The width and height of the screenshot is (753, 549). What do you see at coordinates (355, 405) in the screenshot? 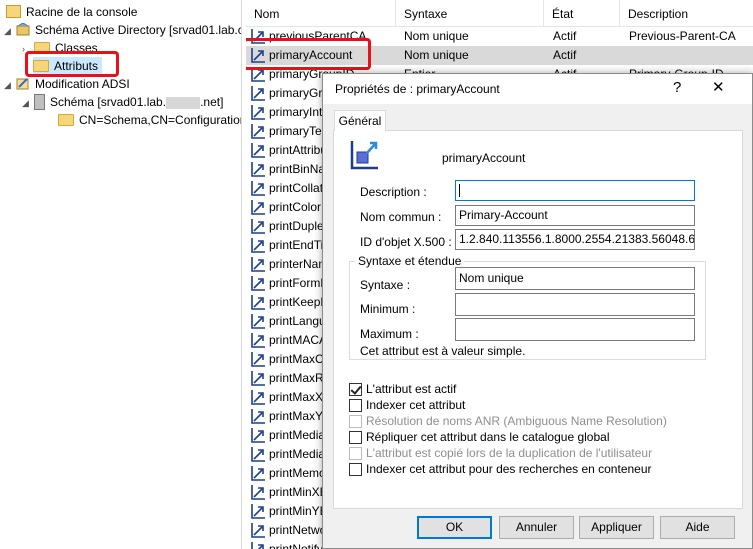
I see `checkbox-index-attribute` at bounding box center [355, 405].